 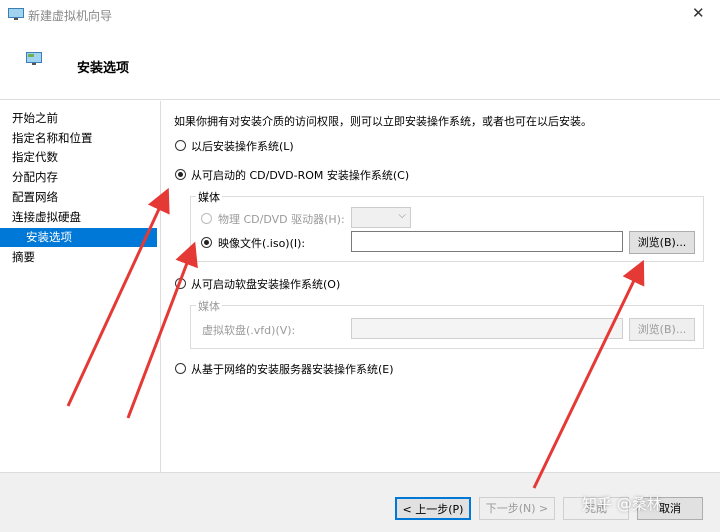 What do you see at coordinates (381, 217) in the screenshot?
I see `physical-drive-select: ⌵` at bounding box center [381, 217].